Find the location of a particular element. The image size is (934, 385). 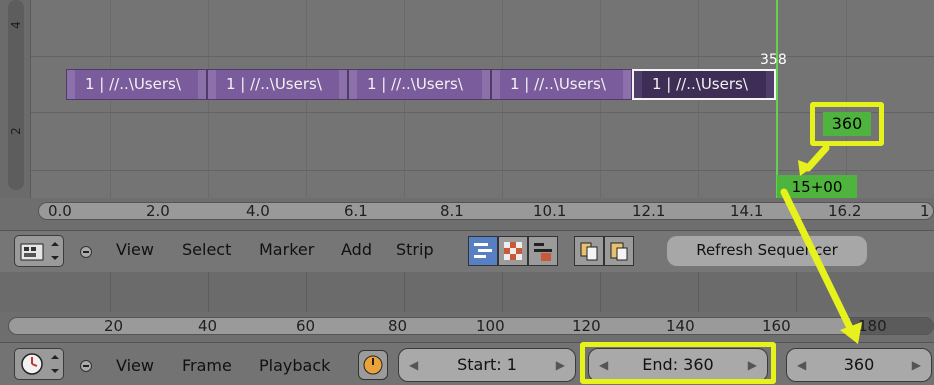

copy-button is located at coordinates (589, 251).